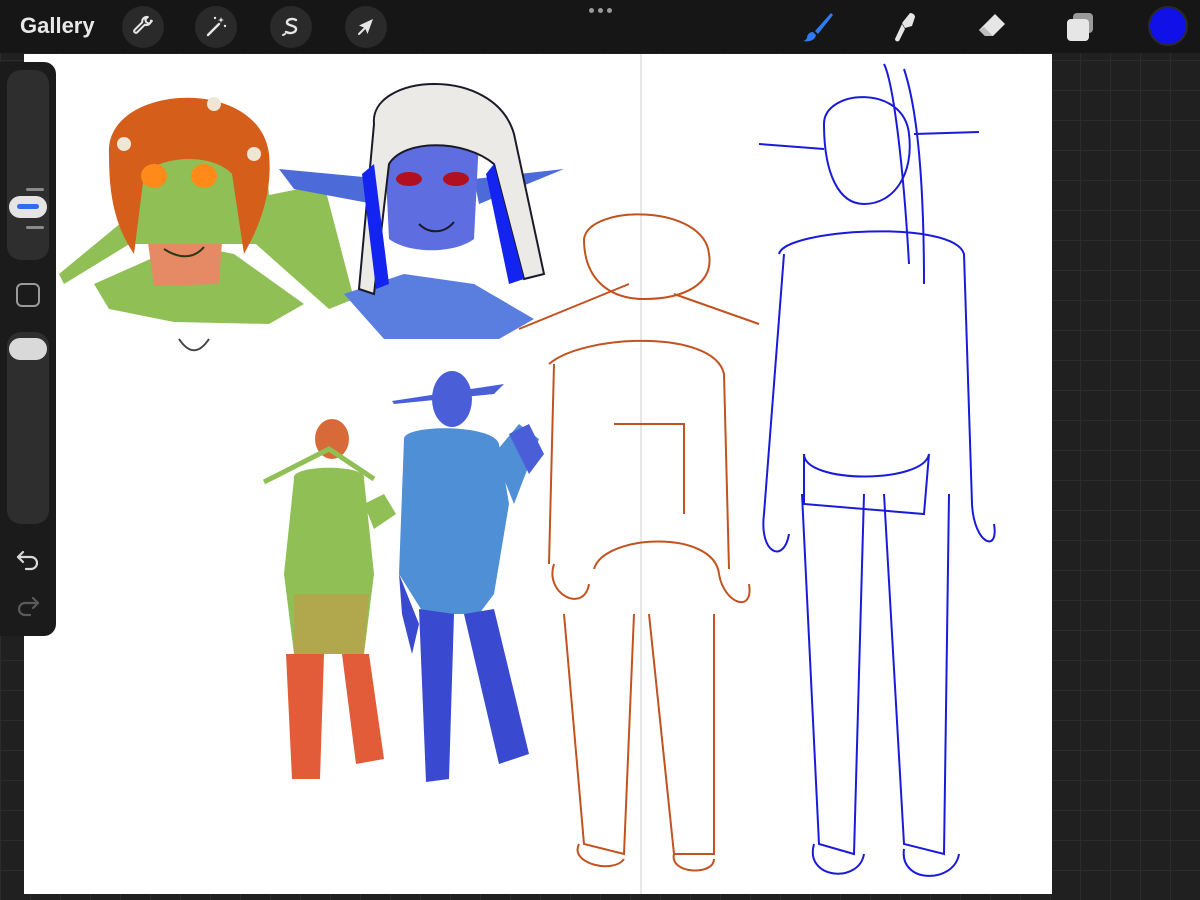  I want to click on transform-button, so click(366, 27).